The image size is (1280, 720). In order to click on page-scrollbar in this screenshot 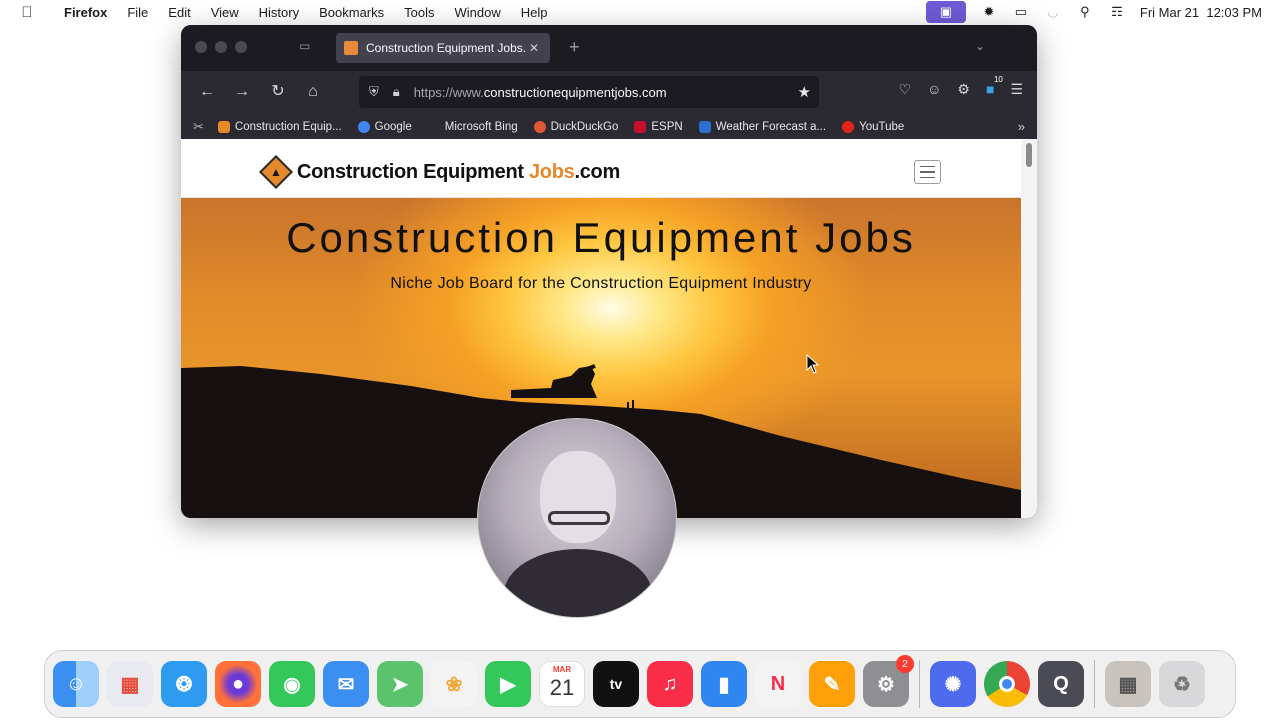, I will do `click(1029, 328)`.